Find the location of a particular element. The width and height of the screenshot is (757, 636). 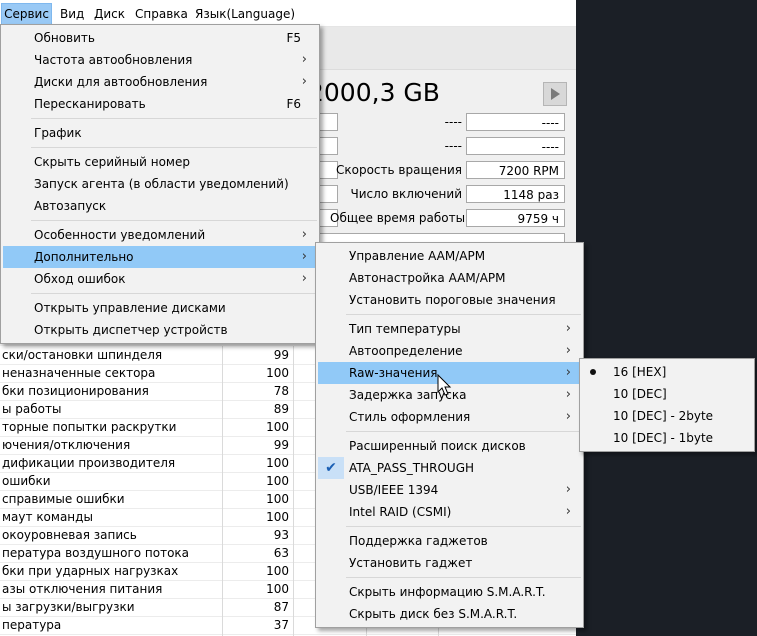

attribute-value-cell: 37 is located at coordinates (281, 625).